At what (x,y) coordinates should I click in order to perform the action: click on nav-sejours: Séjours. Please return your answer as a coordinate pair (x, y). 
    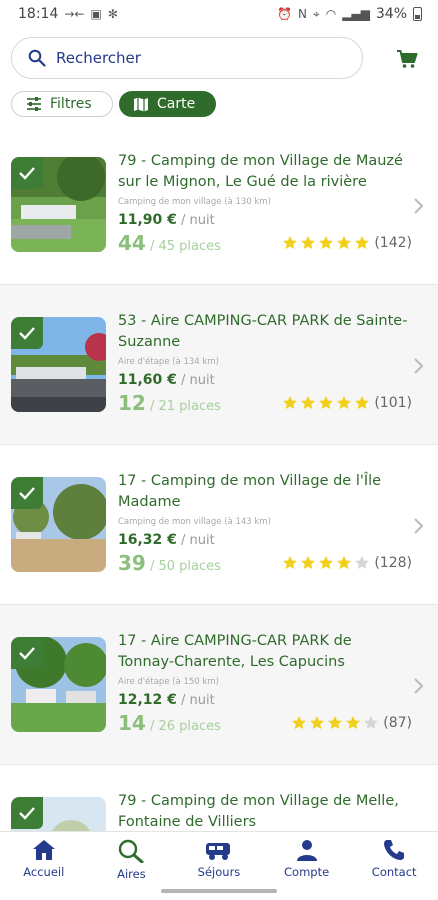
    Looking at the image, I should click on (219, 859).